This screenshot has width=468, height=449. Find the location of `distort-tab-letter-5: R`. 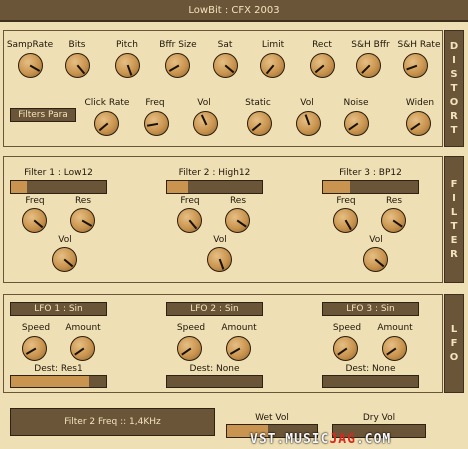

distort-tab-letter-5: R is located at coordinates (454, 116).